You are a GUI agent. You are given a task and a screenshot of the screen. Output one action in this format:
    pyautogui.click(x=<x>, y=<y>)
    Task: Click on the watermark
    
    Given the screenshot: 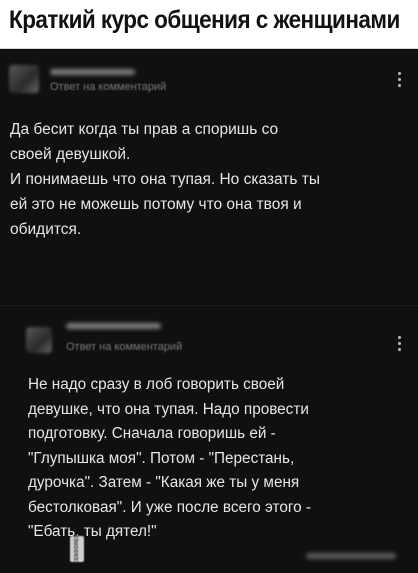 What is the action you would take?
    pyautogui.click(x=351, y=556)
    